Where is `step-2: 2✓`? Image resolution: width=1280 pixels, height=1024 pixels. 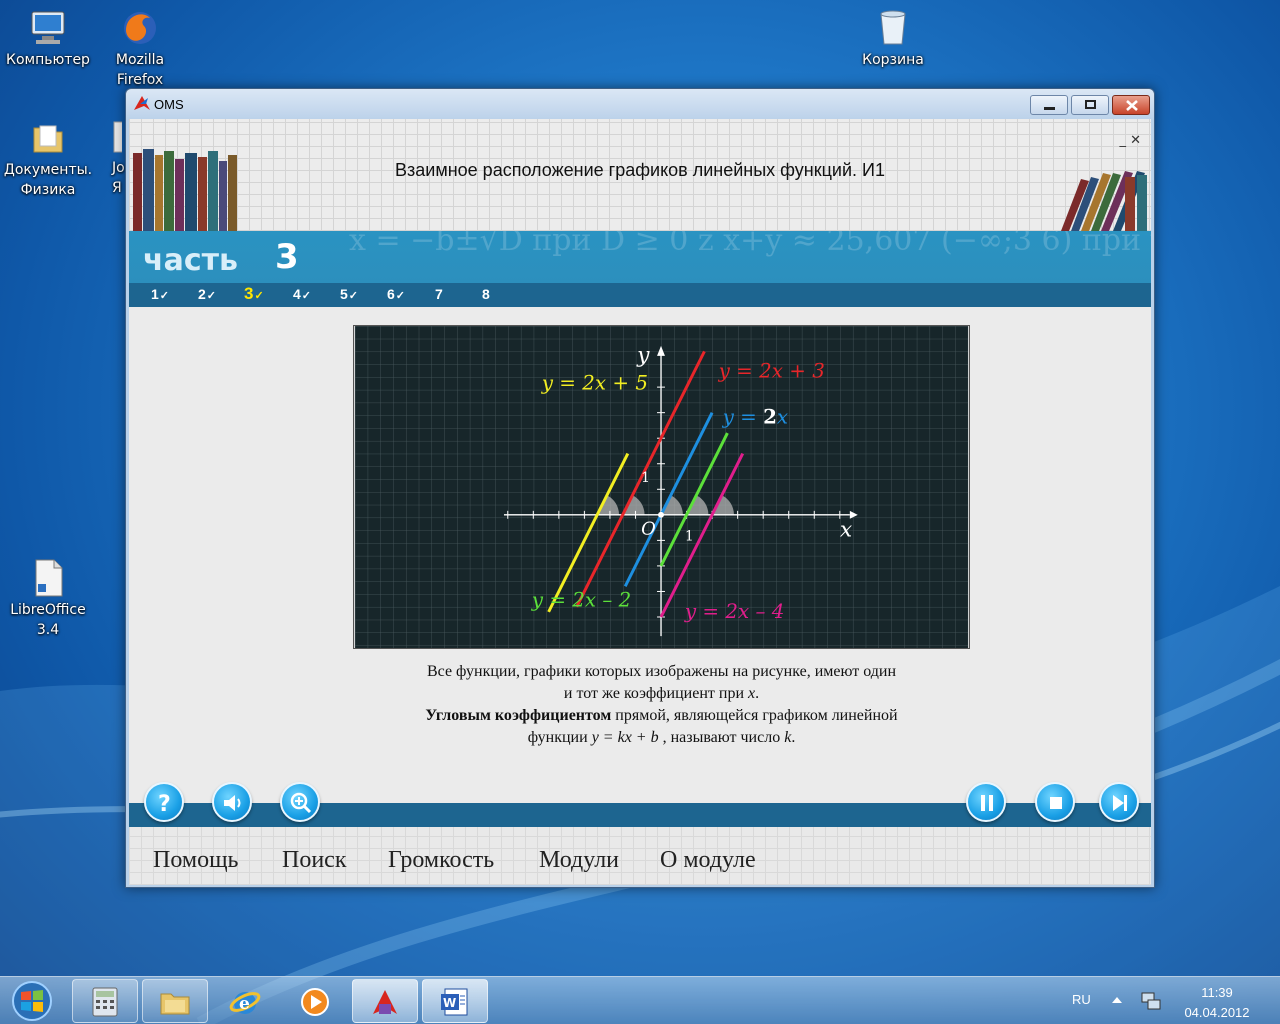 step-2: 2✓ is located at coordinates (207, 294).